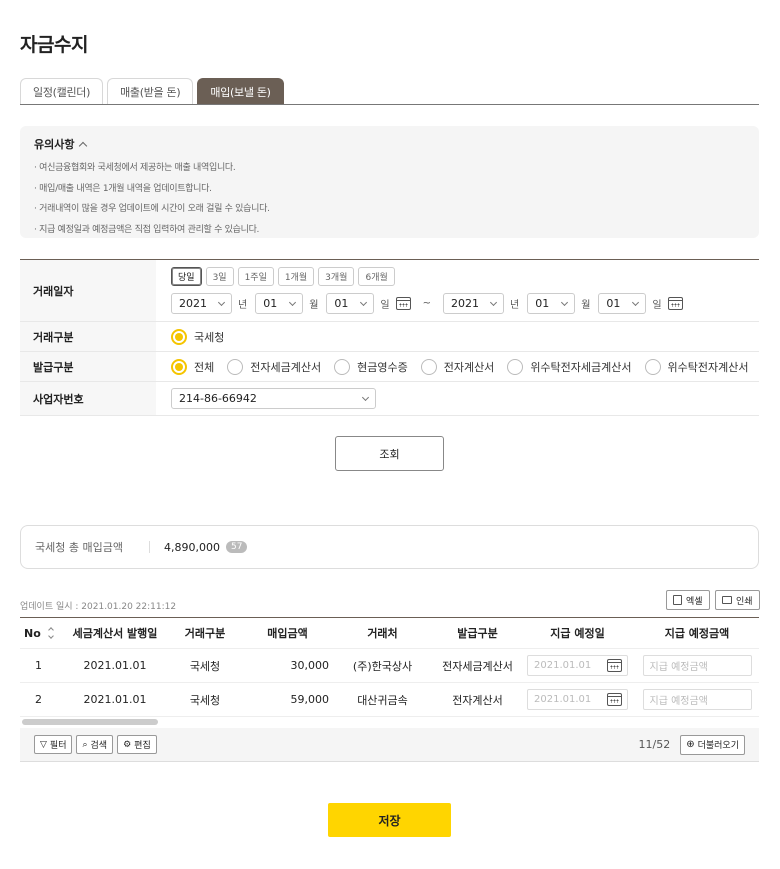 The image size is (780, 869). What do you see at coordinates (219, 276) in the screenshot?
I see `quick-3d-button: 3일` at bounding box center [219, 276].